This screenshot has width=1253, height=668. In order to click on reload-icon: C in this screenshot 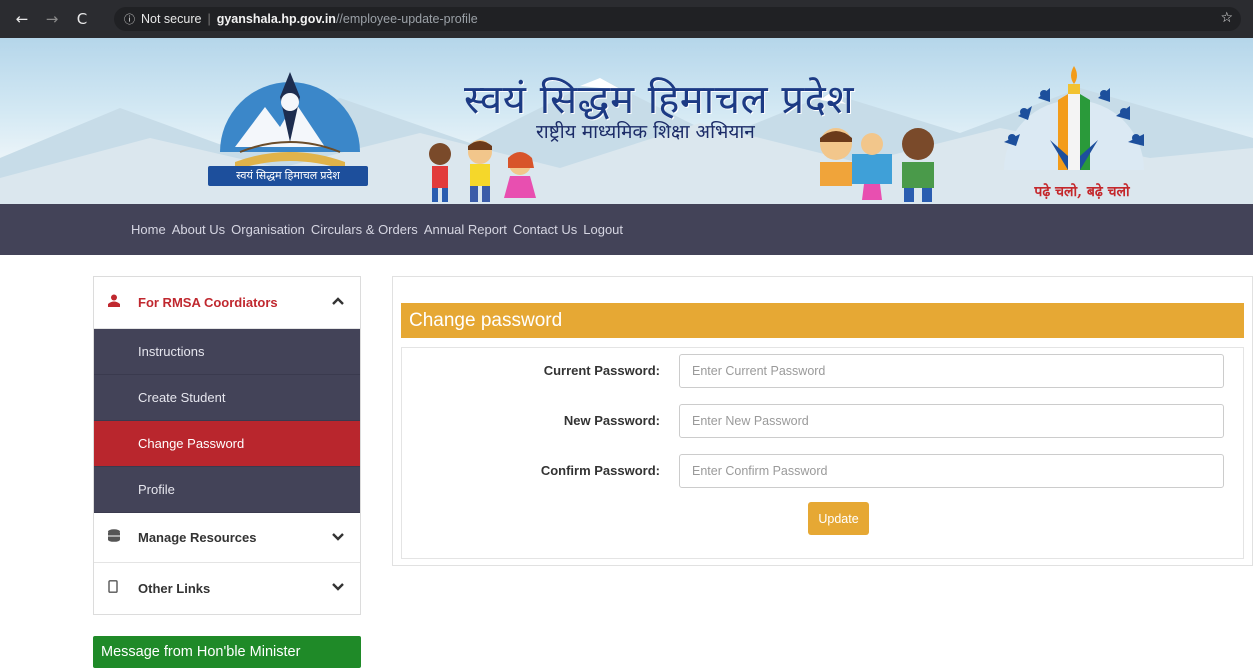, I will do `click(82, 19)`.